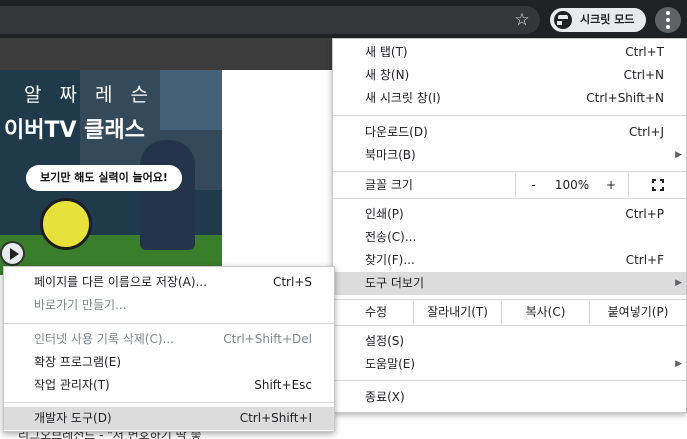 This screenshot has height=439, width=687. What do you see at coordinates (607, 19) in the screenshot?
I see `incognito-label: 시크릿 모드` at bounding box center [607, 19].